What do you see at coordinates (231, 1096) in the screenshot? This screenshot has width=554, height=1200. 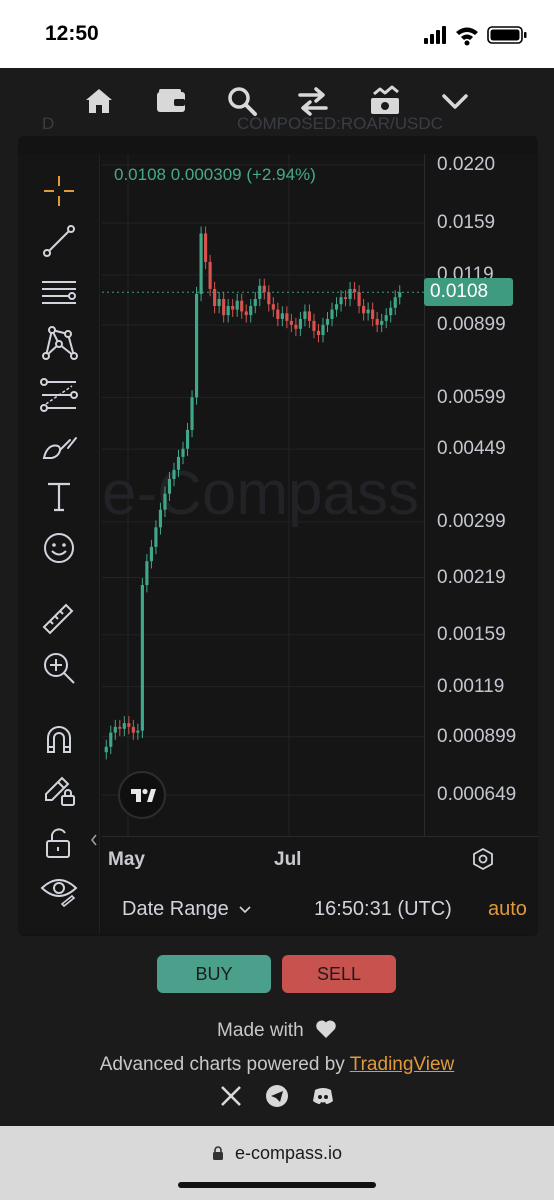 I see `x-icon` at bounding box center [231, 1096].